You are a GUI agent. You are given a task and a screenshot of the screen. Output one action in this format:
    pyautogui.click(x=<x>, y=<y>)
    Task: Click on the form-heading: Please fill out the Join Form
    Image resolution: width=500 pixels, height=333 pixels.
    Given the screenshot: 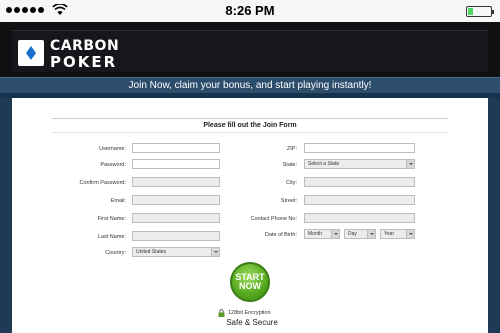 What is the action you would take?
    pyautogui.click(x=250, y=125)
    